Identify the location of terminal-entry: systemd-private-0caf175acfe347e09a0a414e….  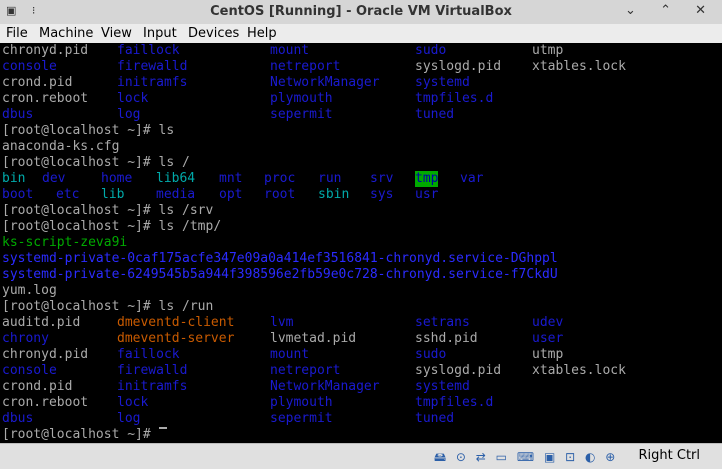
(280, 258).